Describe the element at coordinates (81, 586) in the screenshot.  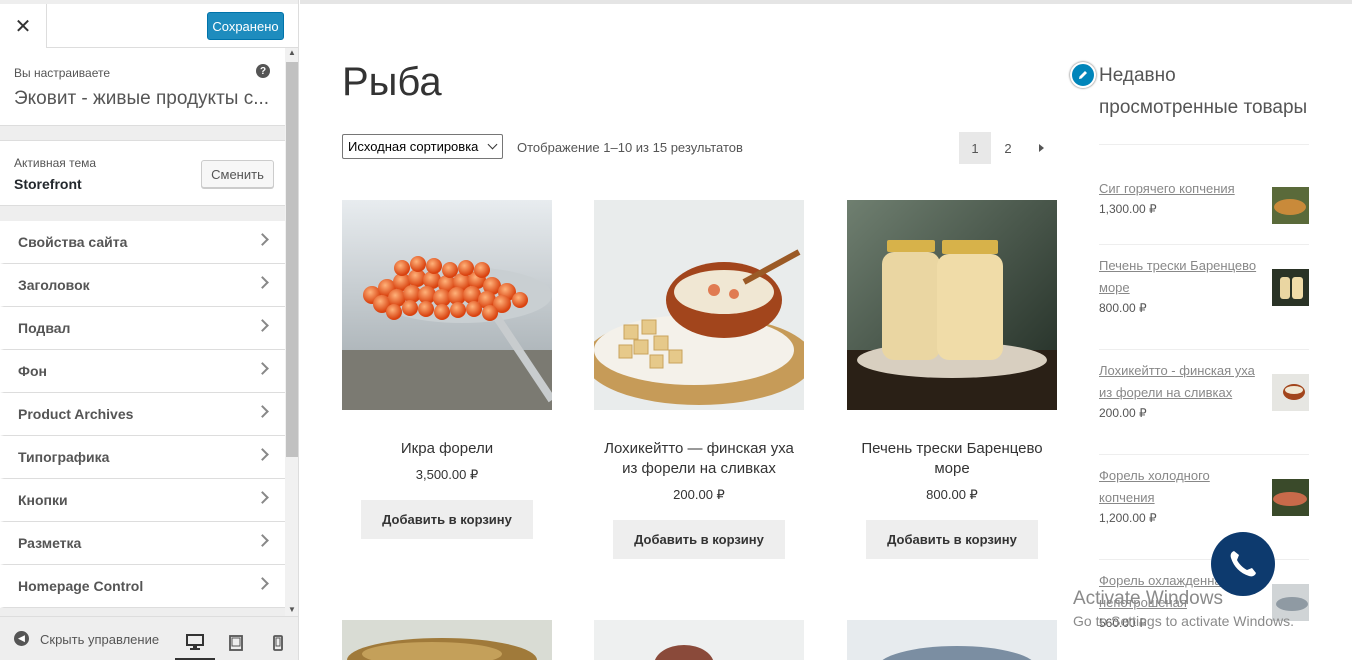
I see `menu-item-label: Homepage Control` at that location.